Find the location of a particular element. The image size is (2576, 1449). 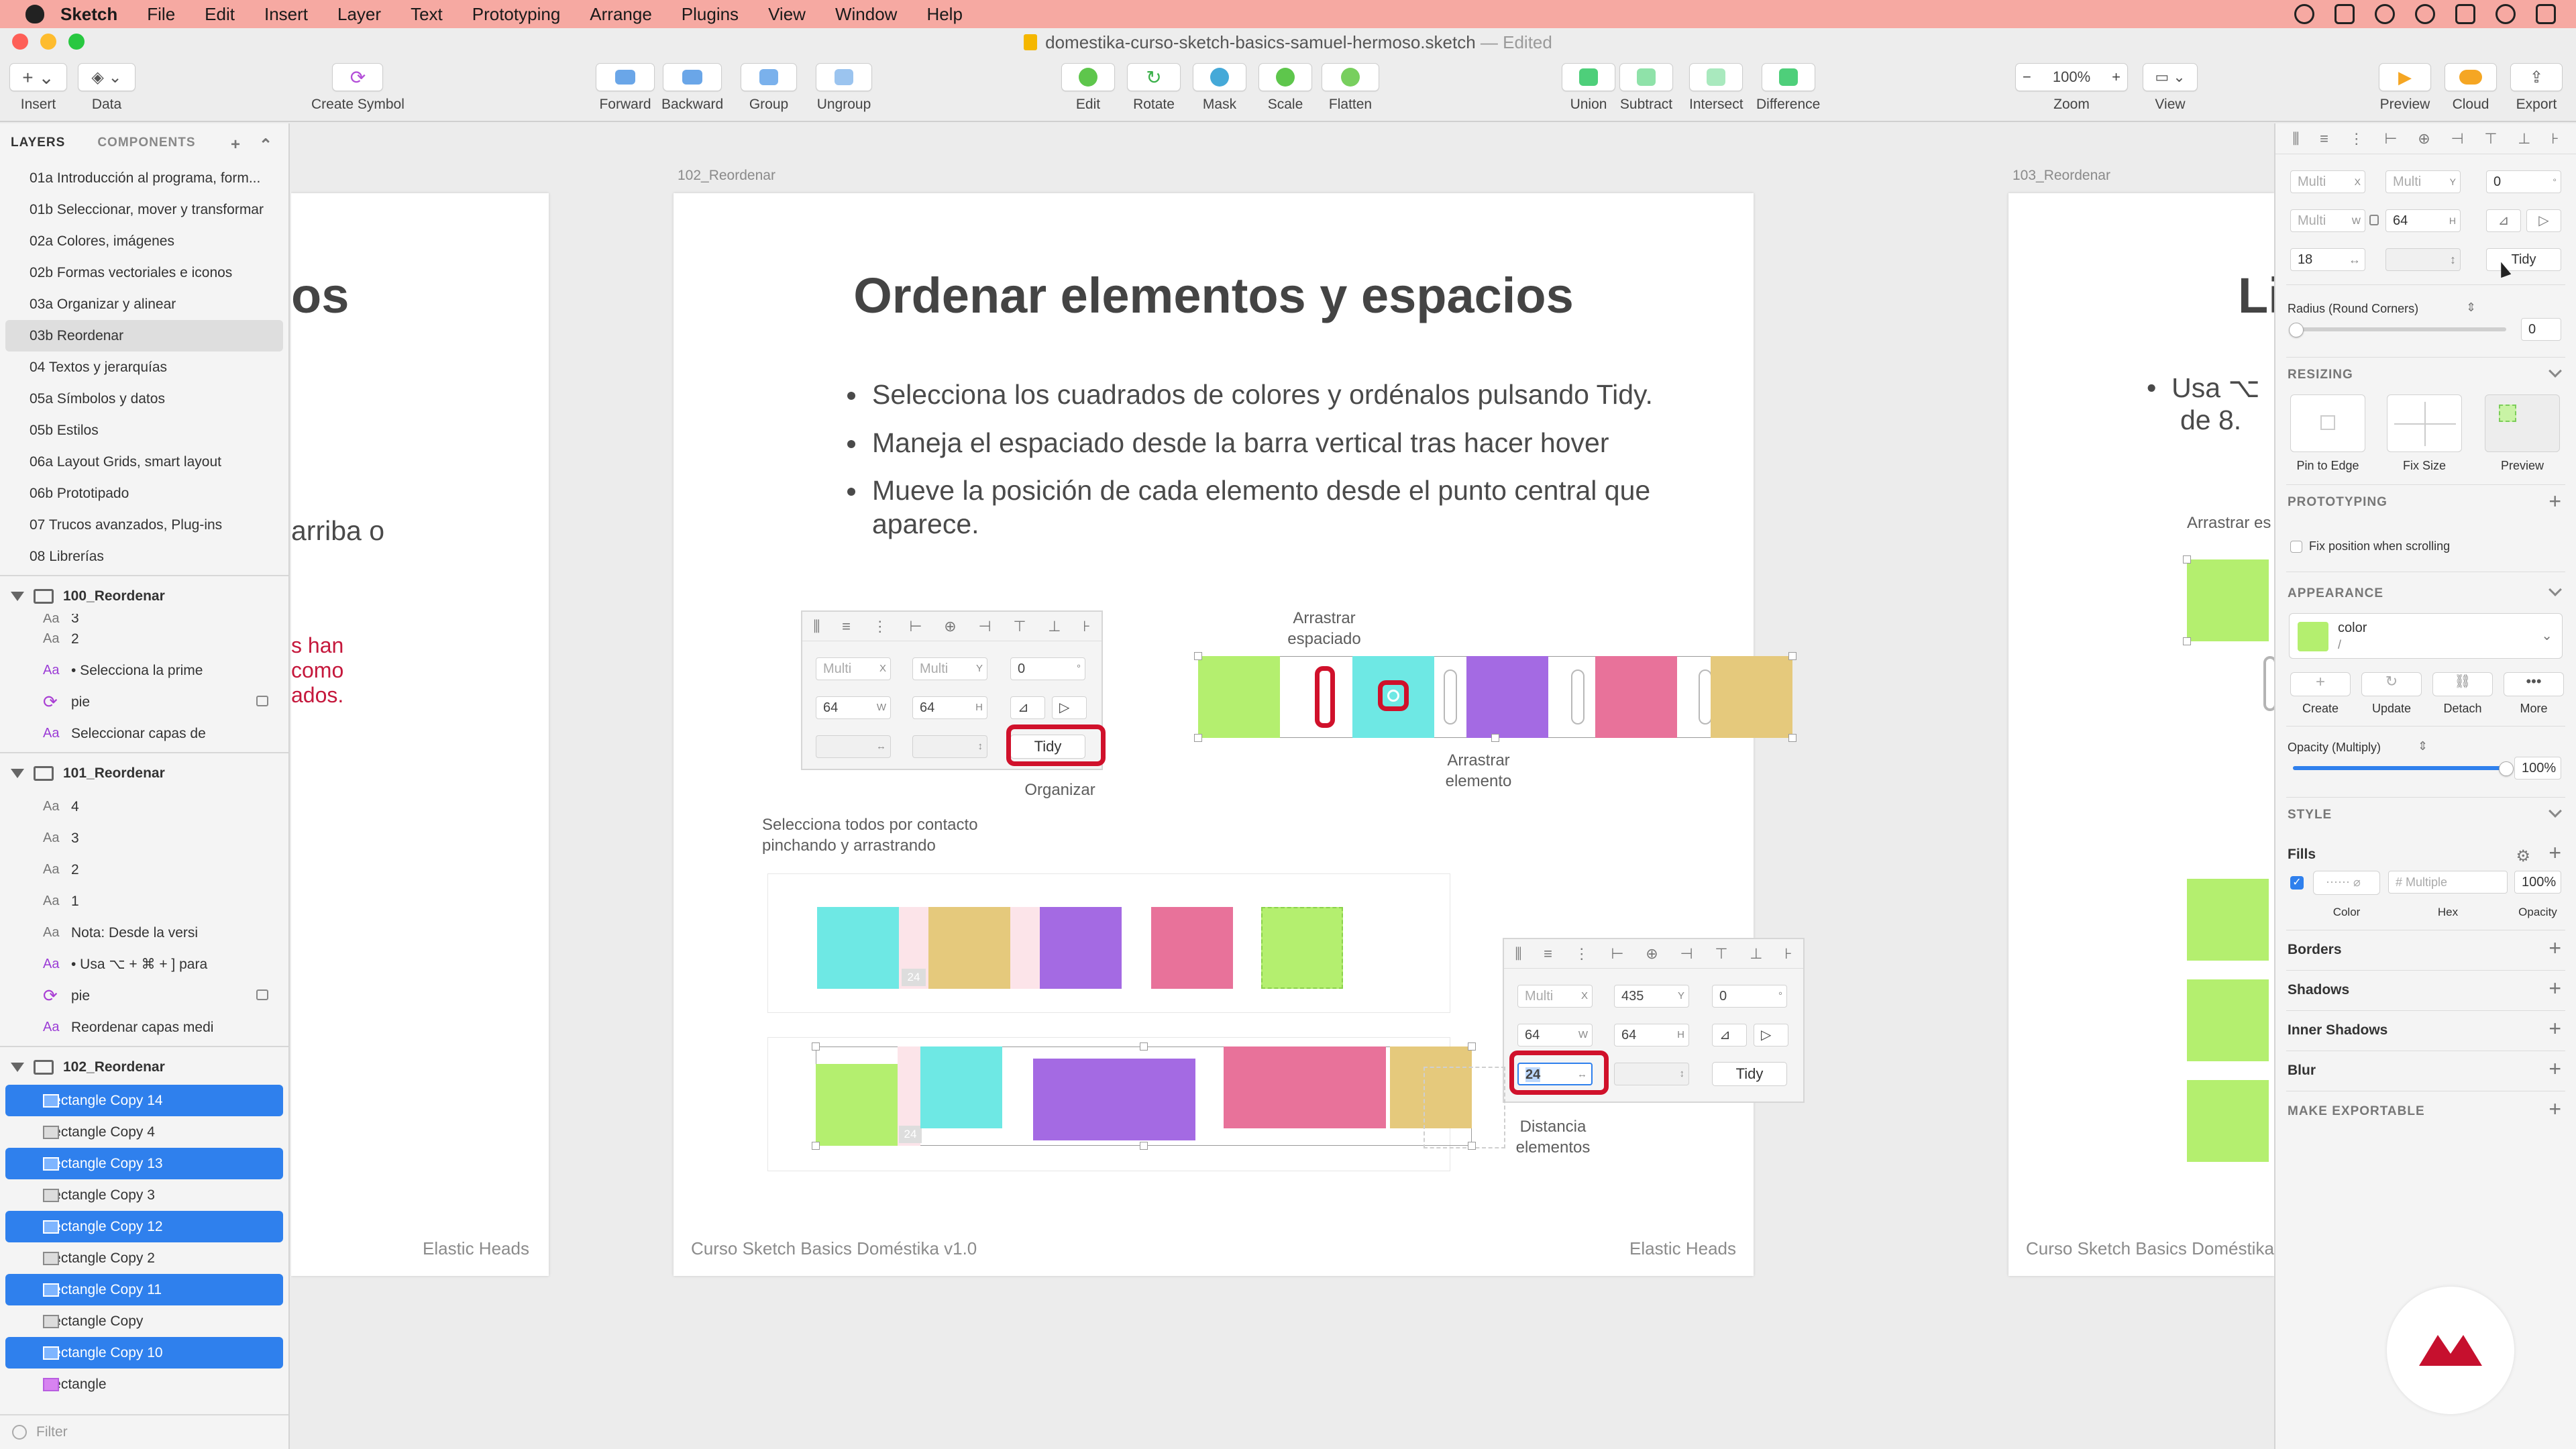

menu-plugins: Plugins is located at coordinates (710, 14).